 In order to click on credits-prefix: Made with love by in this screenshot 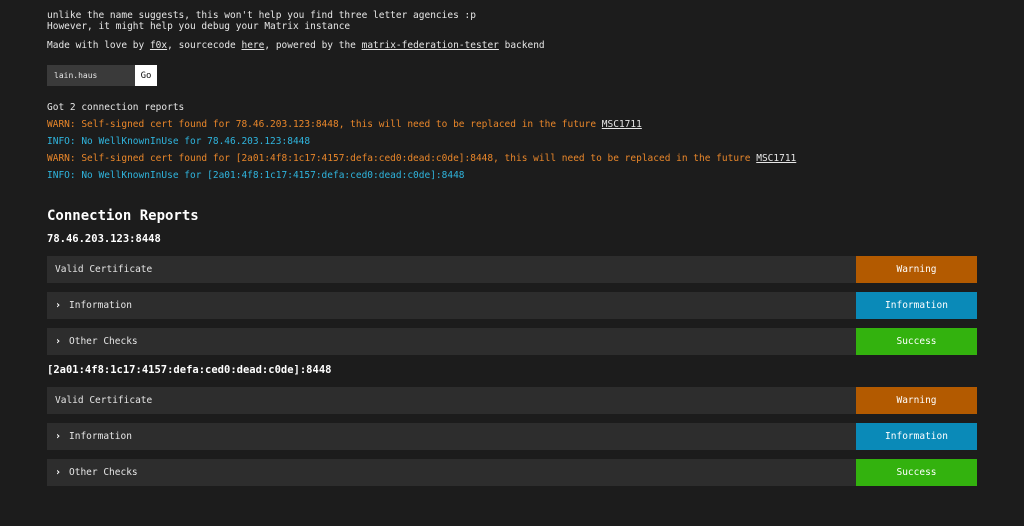, I will do `click(98, 45)`.